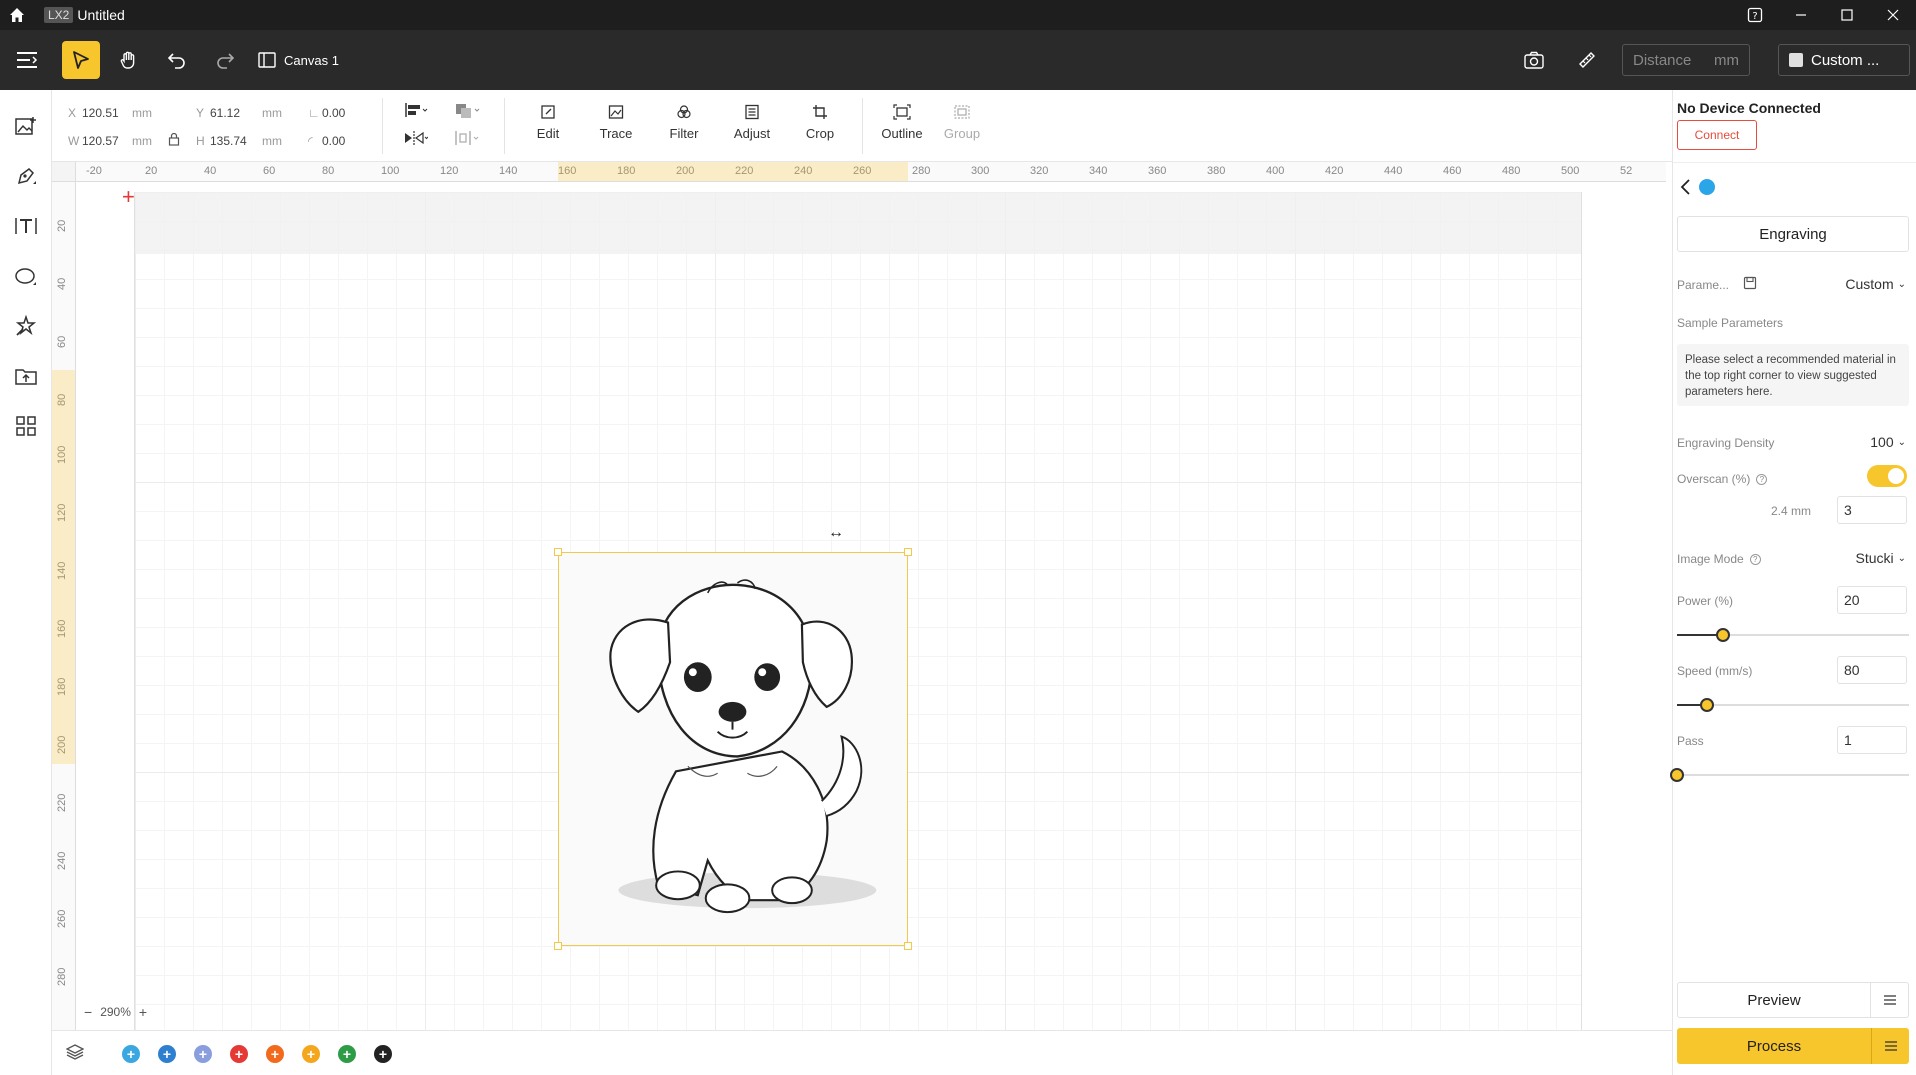 Image resolution: width=1916 pixels, height=1075 pixels. What do you see at coordinates (26, 176) in the screenshot?
I see `pen-tool-icon` at bounding box center [26, 176].